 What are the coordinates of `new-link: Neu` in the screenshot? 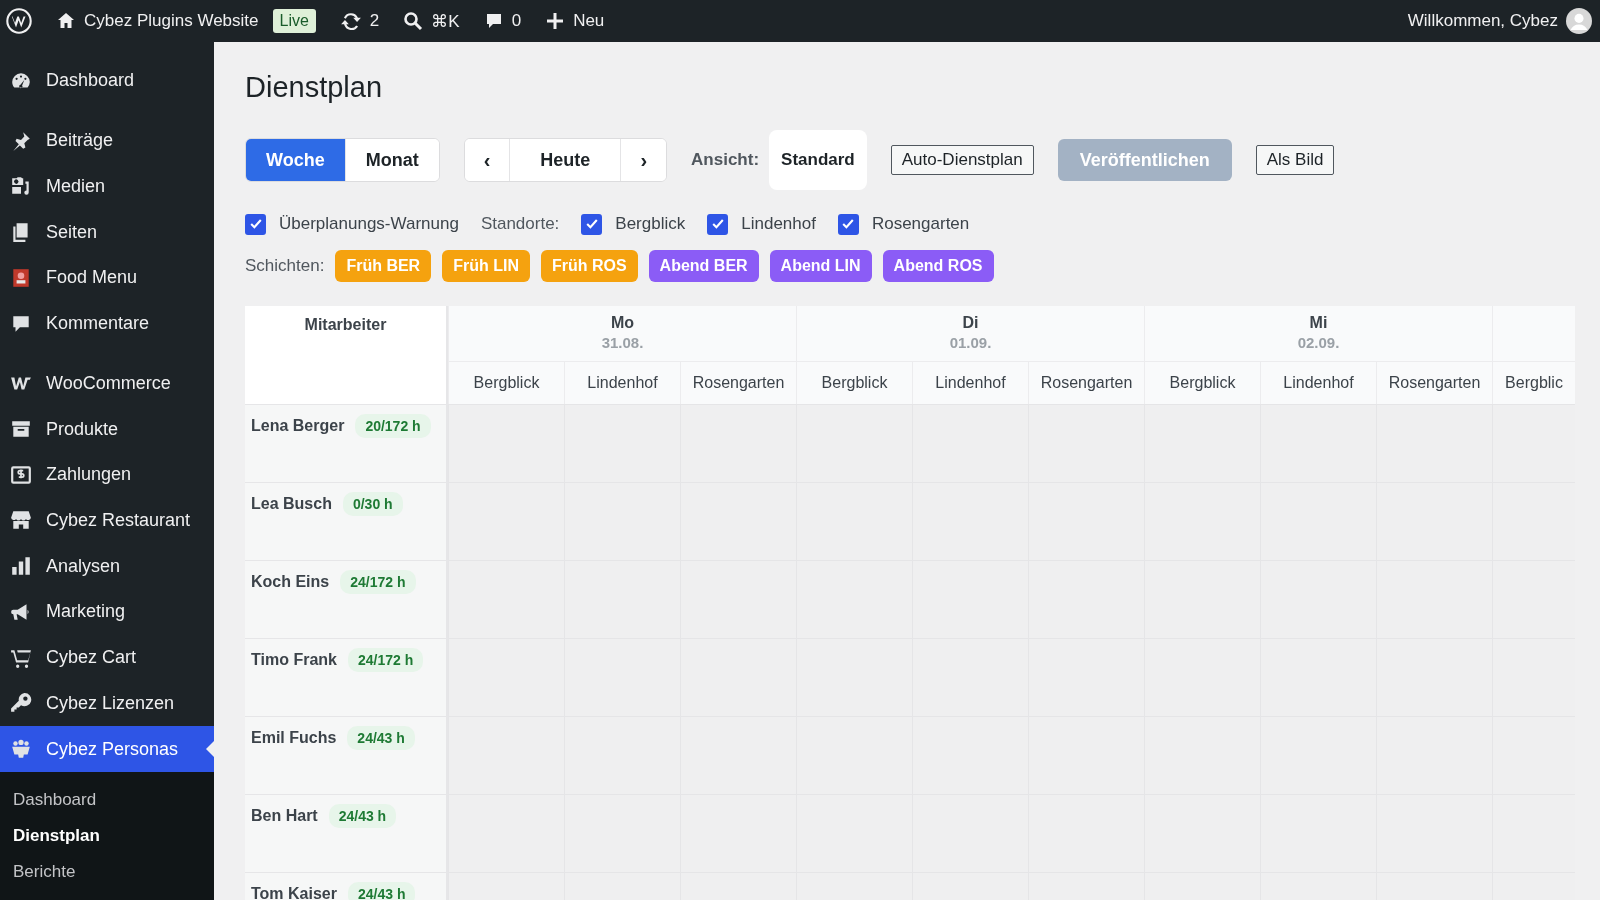 It's located at (575, 21).